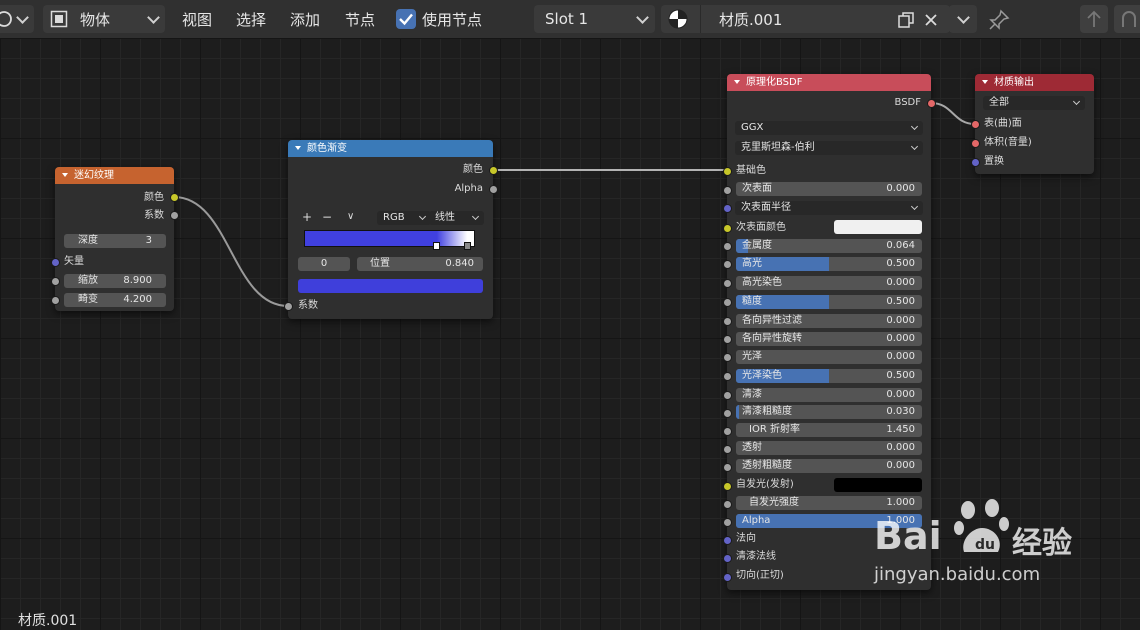 The image size is (1140, 630). I want to click on ramp-menu-button: ∨, so click(350, 217).